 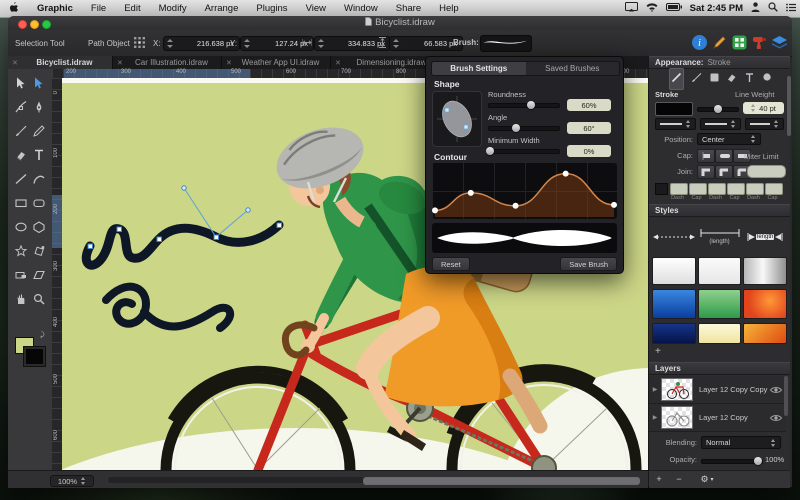 What do you see at coordinates (276, 62) in the screenshot?
I see `tab-weather-app-ui: ✕ Weather App UI.idraw` at bounding box center [276, 62].